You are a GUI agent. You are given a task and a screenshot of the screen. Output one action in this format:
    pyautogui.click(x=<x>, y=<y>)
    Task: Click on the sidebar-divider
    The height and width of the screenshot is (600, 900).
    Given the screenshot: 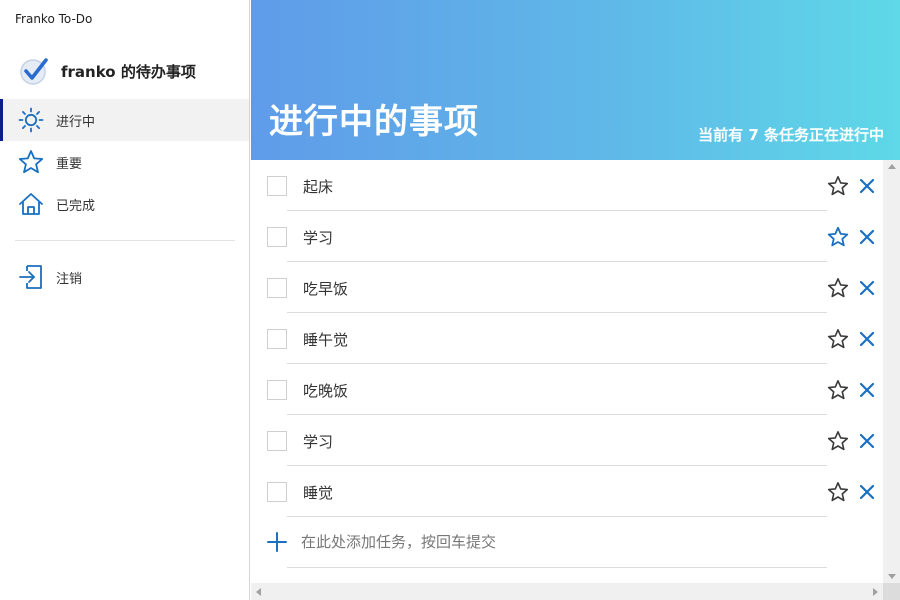 What is the action you would take?
    pyautogui.click(x=125, y=240)
    